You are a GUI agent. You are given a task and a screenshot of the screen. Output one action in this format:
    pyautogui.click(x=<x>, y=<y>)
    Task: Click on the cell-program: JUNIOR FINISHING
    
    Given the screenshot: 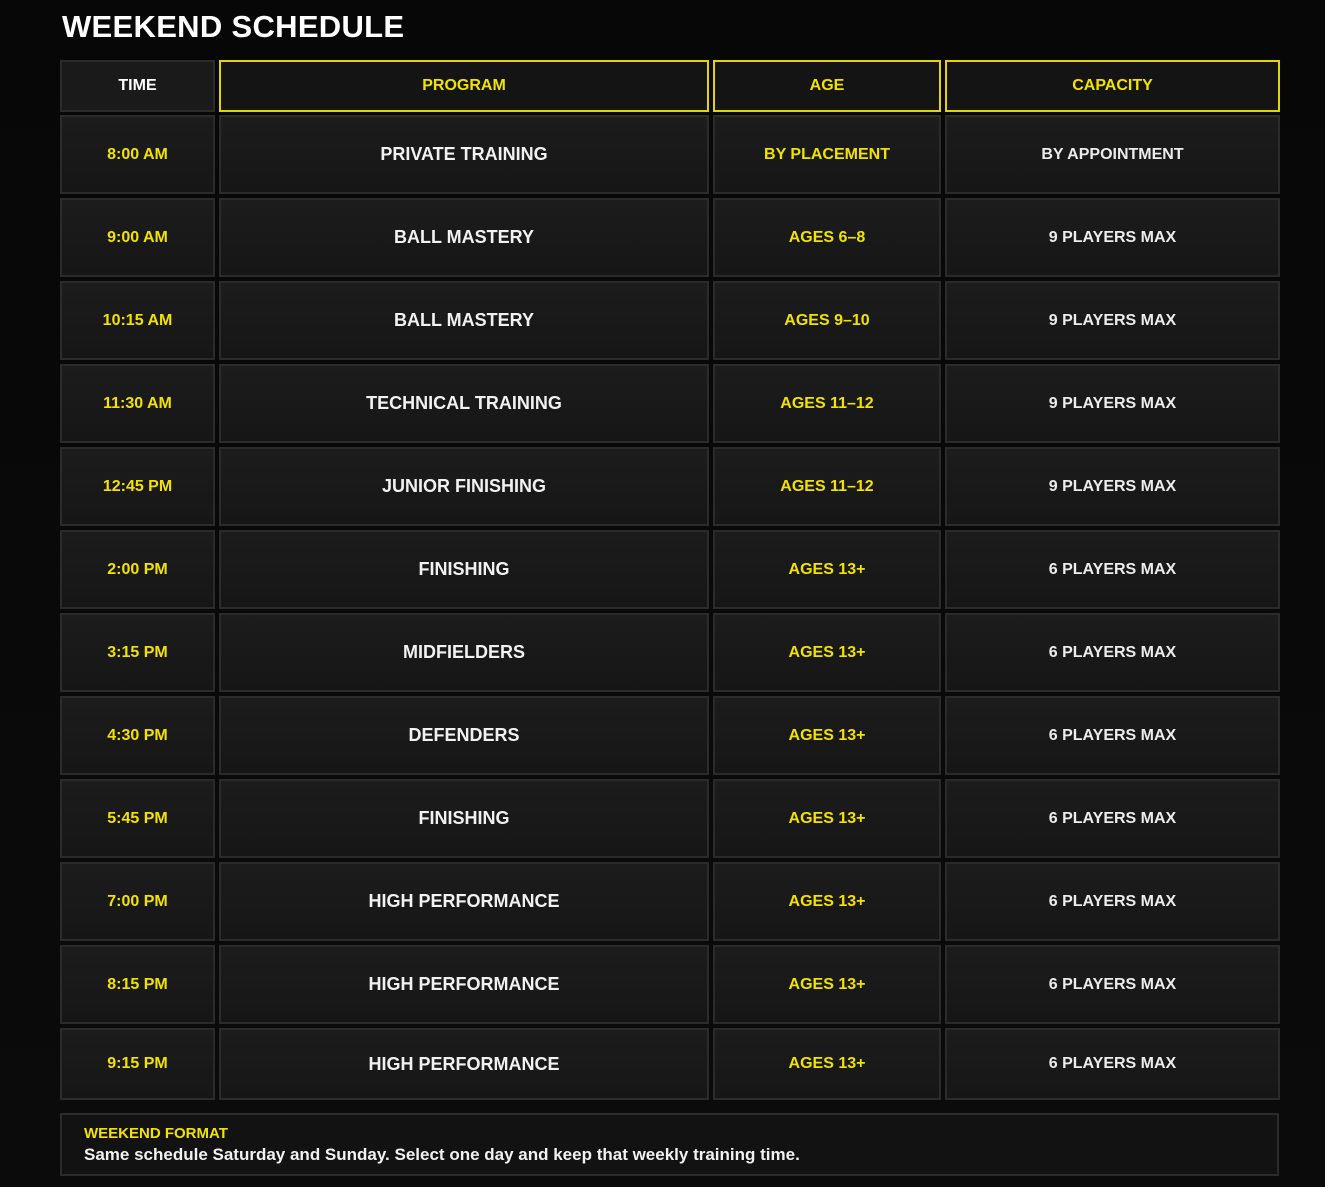 What is the action you would take?
    pyautogui.click(x=464, y=486)
    